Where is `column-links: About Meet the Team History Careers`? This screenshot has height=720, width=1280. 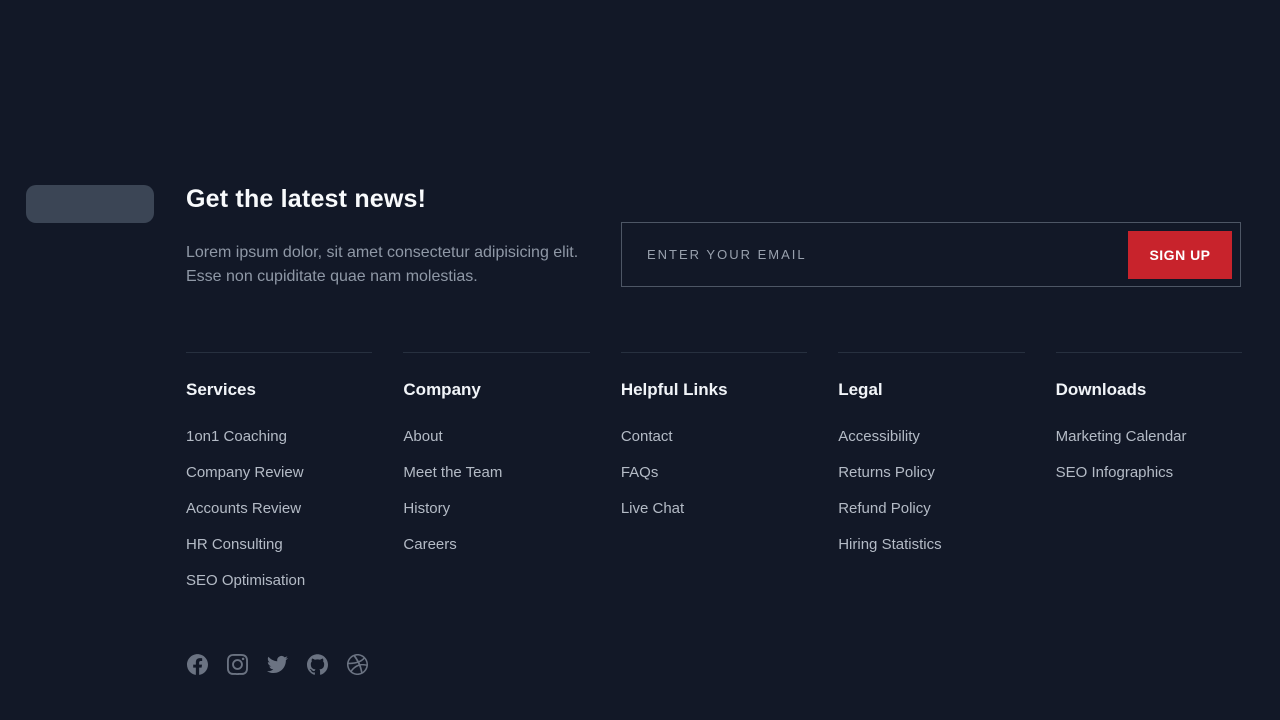 column-links: About Meet the Team History Careers is located at coordinates (496, 492).